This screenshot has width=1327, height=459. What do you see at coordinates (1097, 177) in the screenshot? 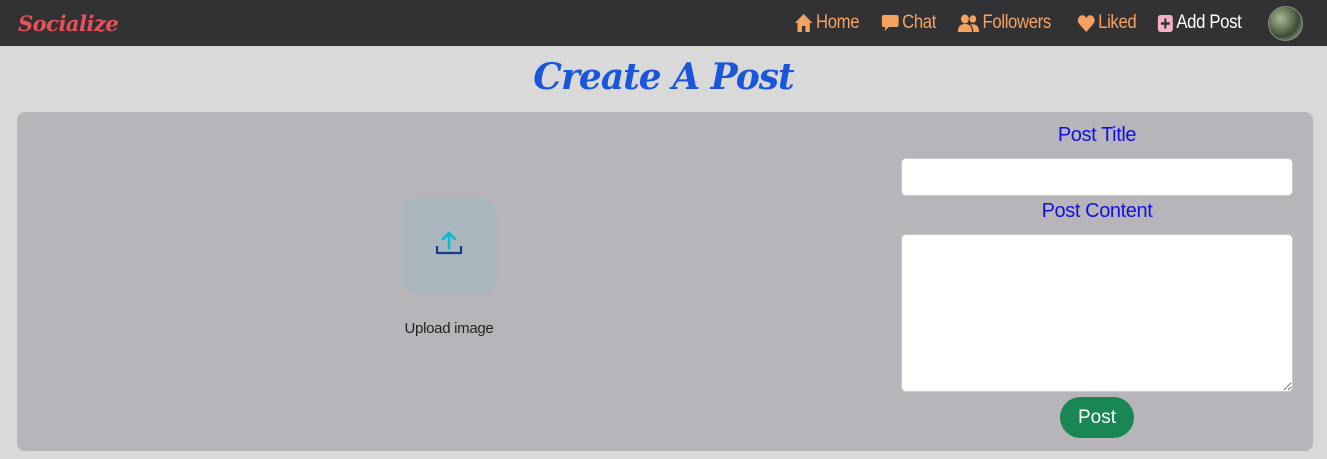
I see `post-title-input` at bounding box center [1097, 177].